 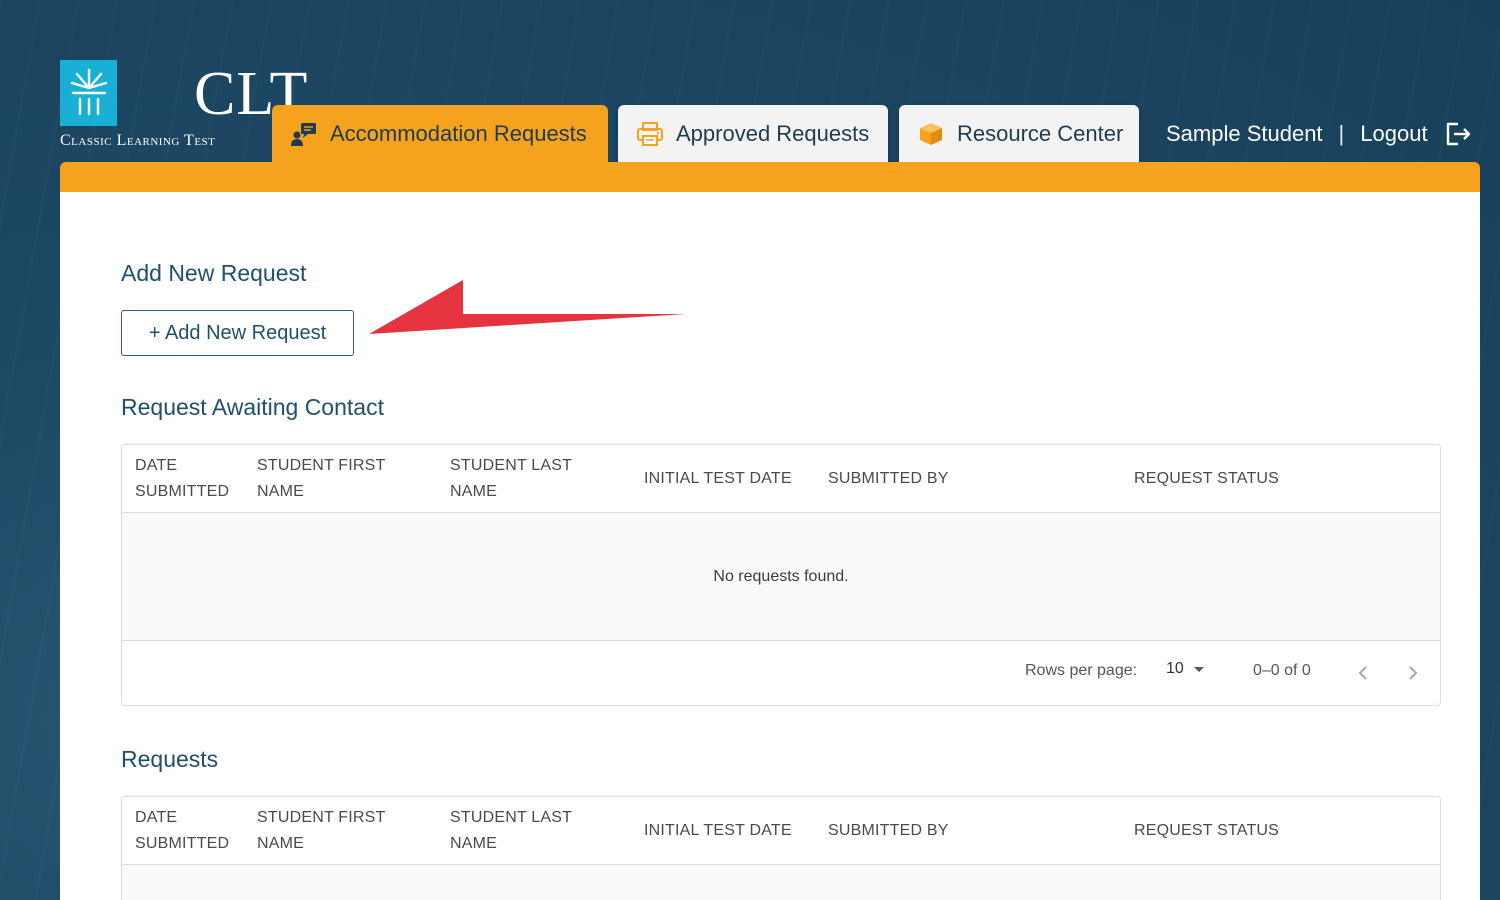 I want to click on printer-icon, so click(x=650, y=134).